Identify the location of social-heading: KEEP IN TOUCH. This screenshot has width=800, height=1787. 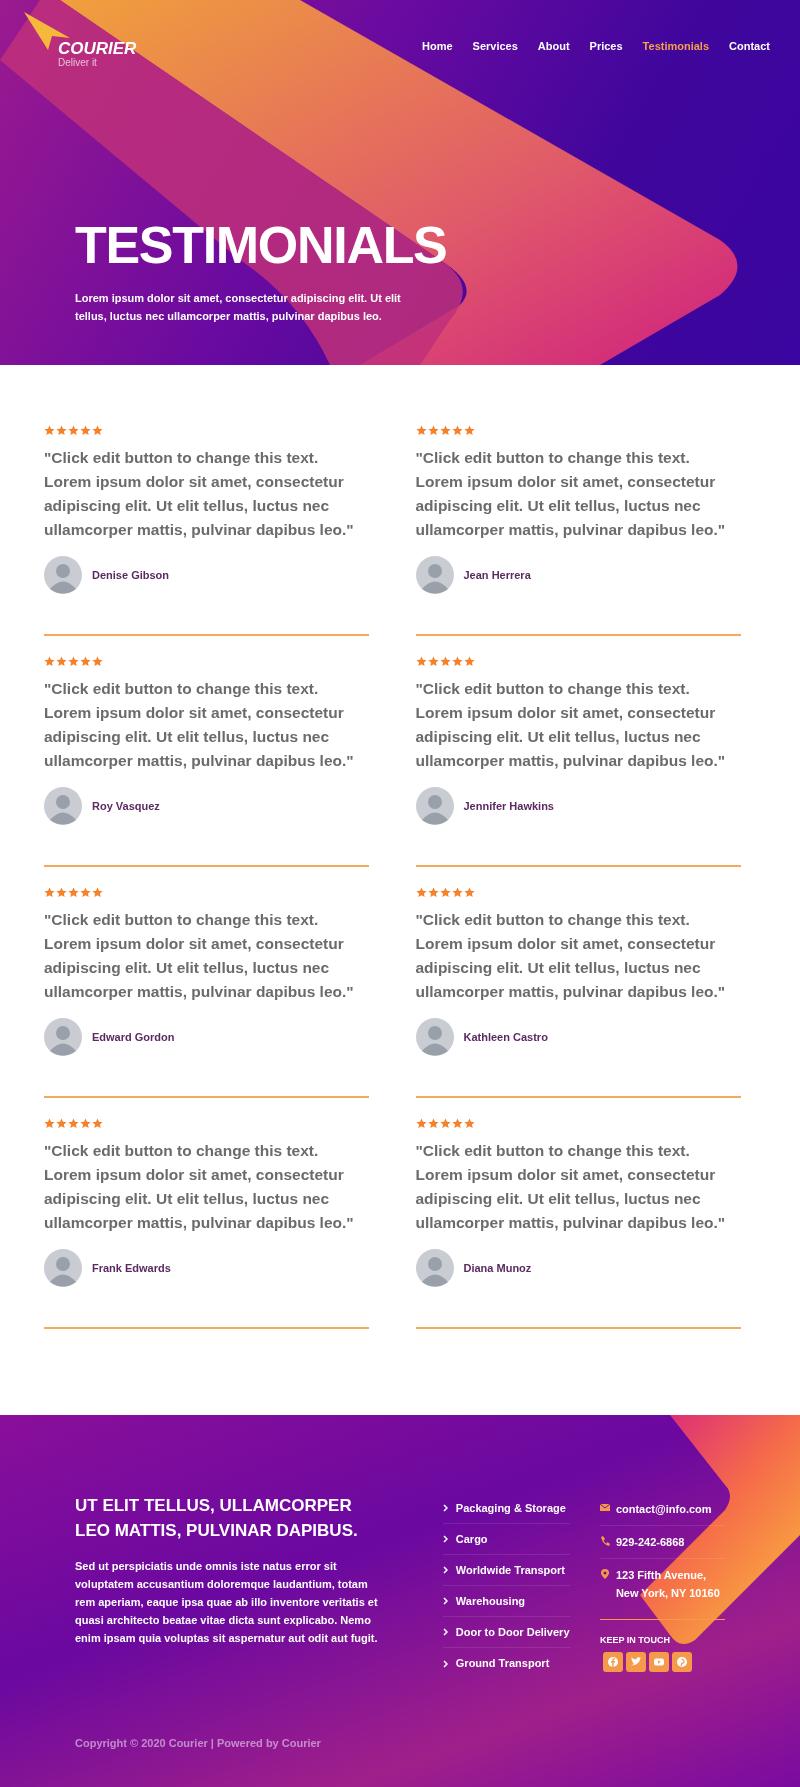
(635, 1640).